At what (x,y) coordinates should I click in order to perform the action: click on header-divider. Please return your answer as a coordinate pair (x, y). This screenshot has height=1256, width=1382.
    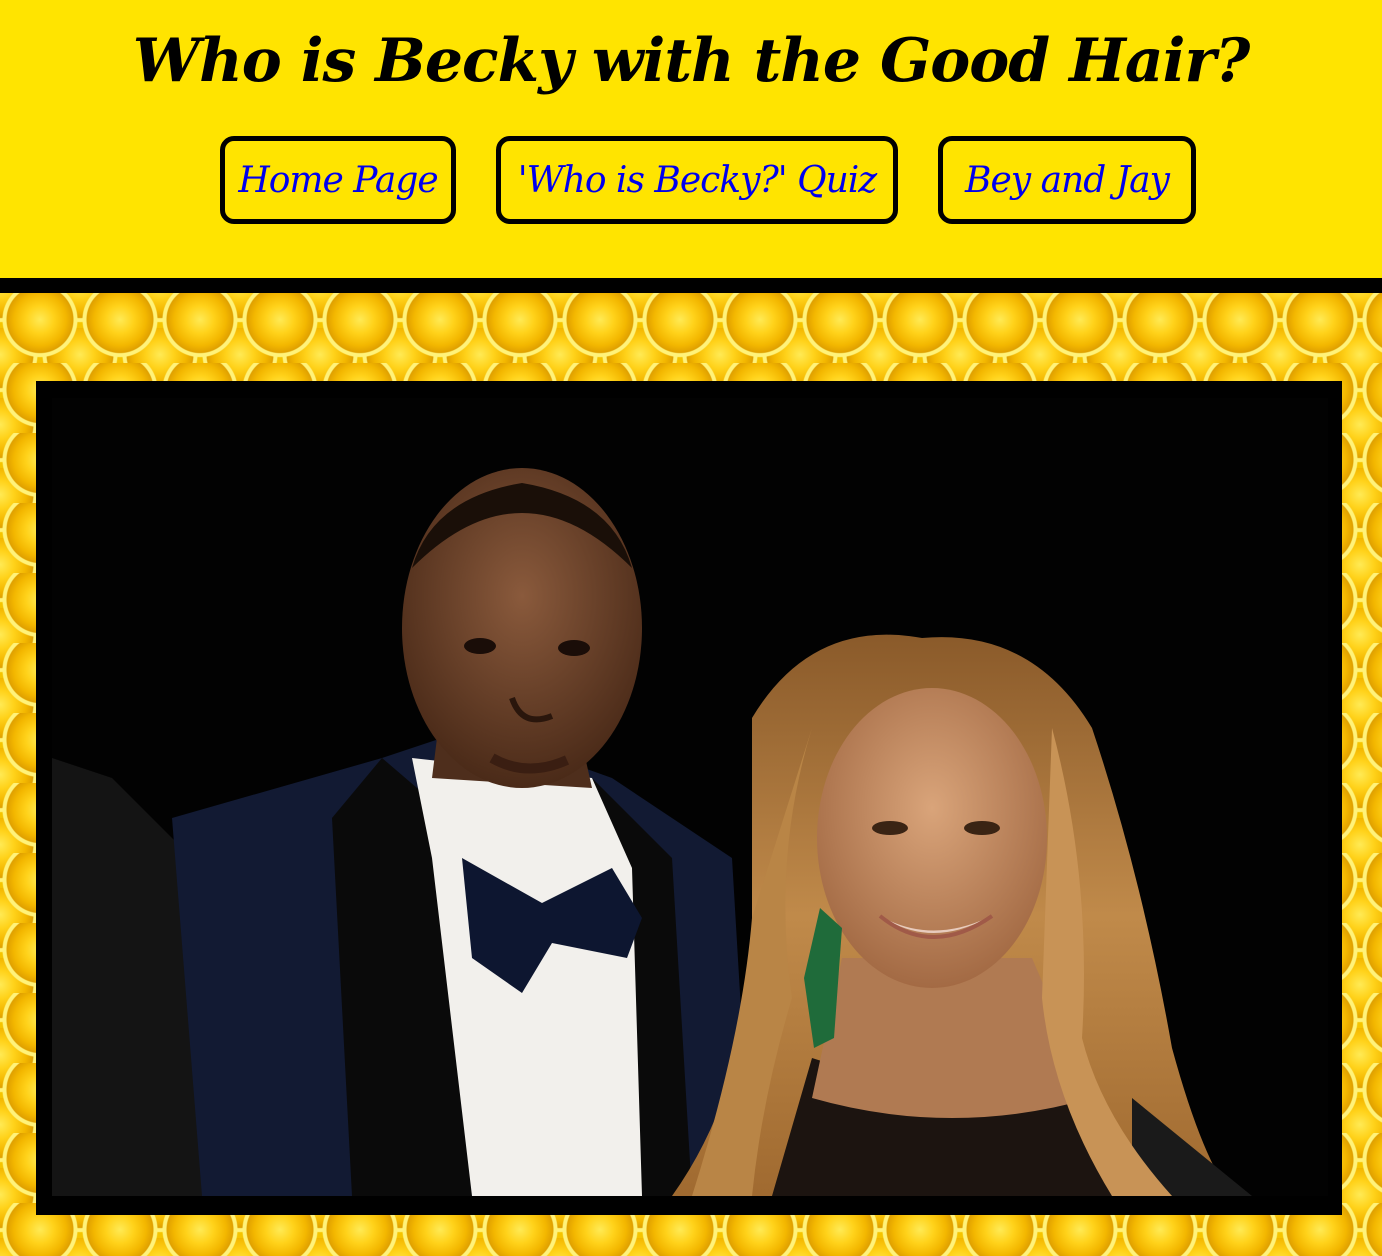
    Looking at the image, I should click on (691, 285).